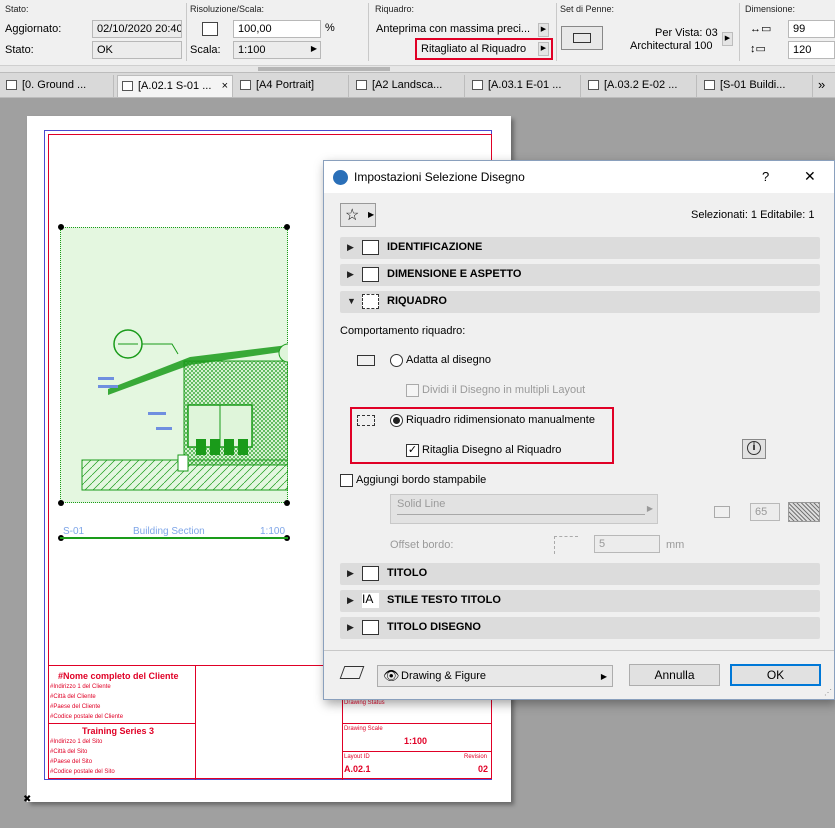  I want to click on aggiungi-bordo-checkbox, so click(346, 480).